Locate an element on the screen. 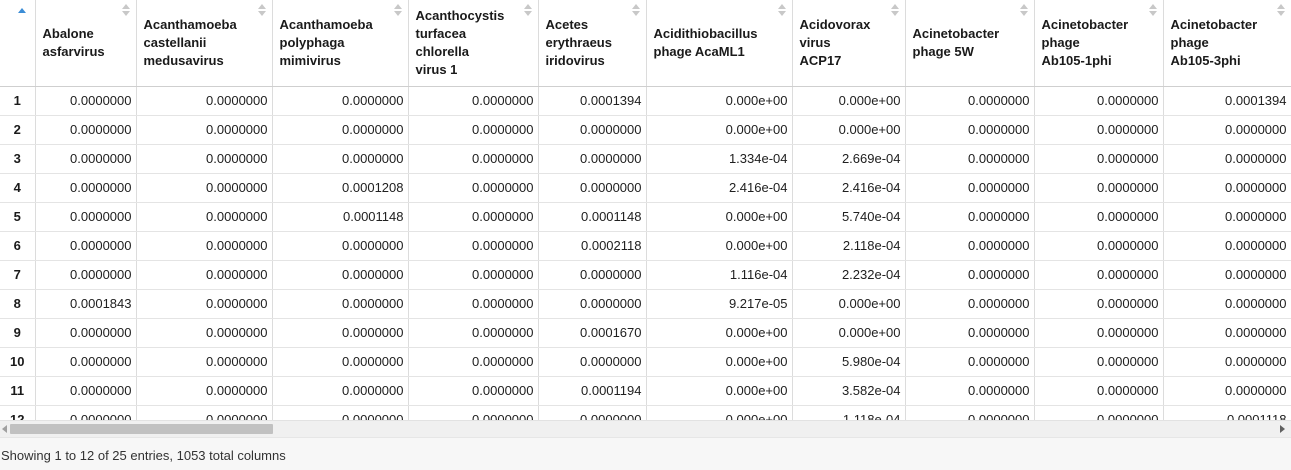  chevron-left-icon is located at coordinates (4, 429).